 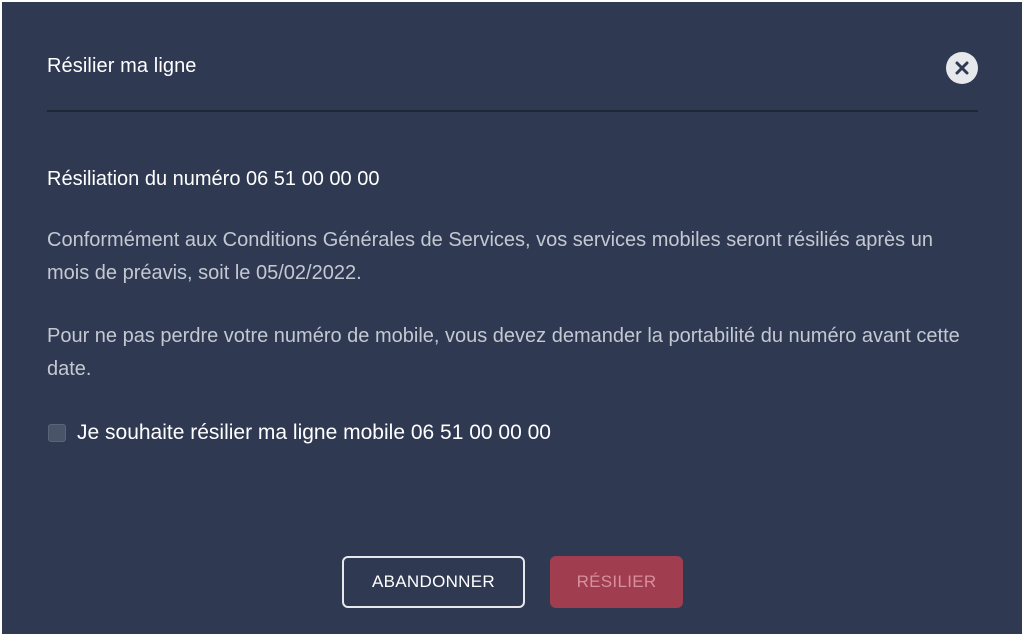 What do you see at coordinates (172, 179) in the screenshot?
I see `subtitle-prefix: Résiliation du numéro 06 51` at bounding box center [172, 179].